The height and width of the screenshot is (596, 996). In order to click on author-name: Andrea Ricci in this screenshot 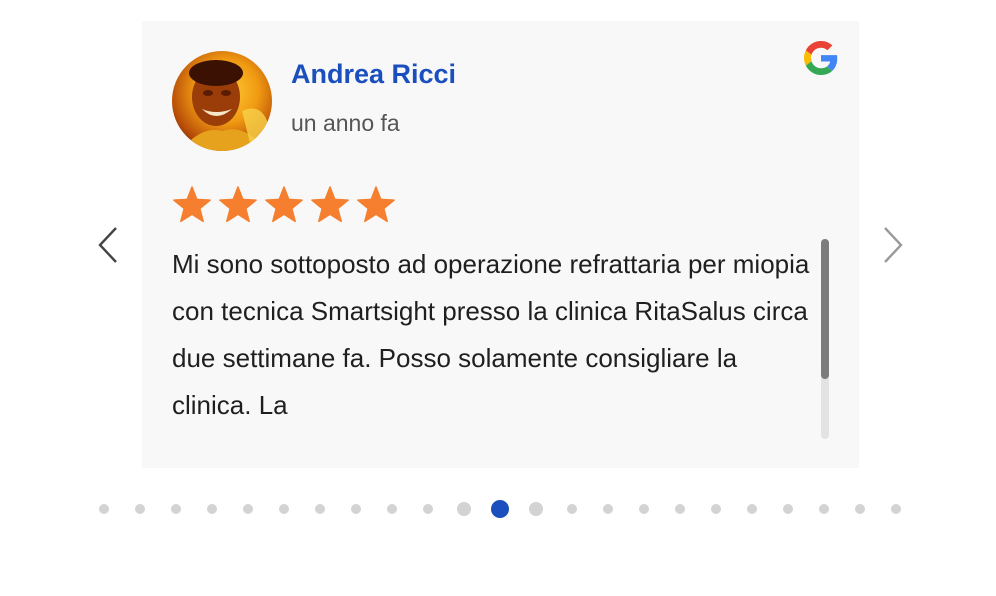, I will do `click(373, 74)`.